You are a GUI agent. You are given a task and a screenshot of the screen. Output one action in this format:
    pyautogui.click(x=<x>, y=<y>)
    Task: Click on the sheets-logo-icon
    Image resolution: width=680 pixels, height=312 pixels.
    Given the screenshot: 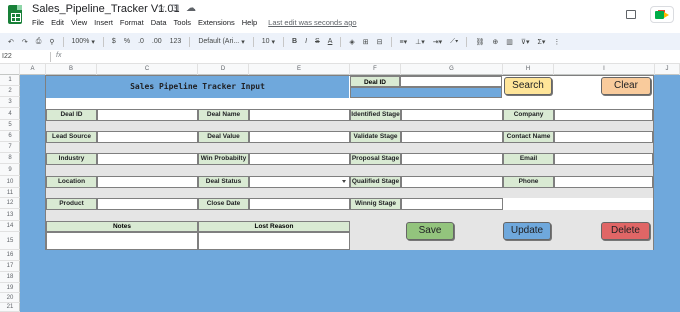 What is the action you would take?
    pyautogui.click(x=15, y=14)
    